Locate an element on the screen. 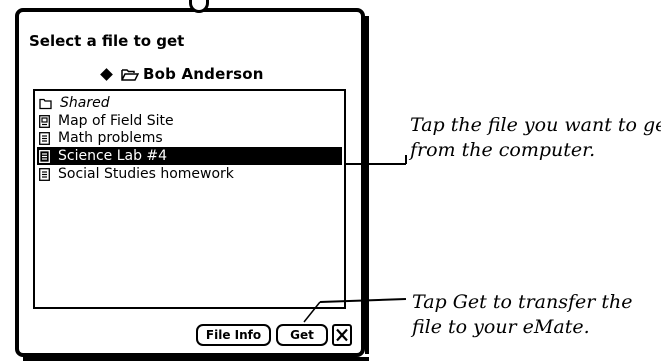  dialog-shadow-right is located at coordinates (367, 185).